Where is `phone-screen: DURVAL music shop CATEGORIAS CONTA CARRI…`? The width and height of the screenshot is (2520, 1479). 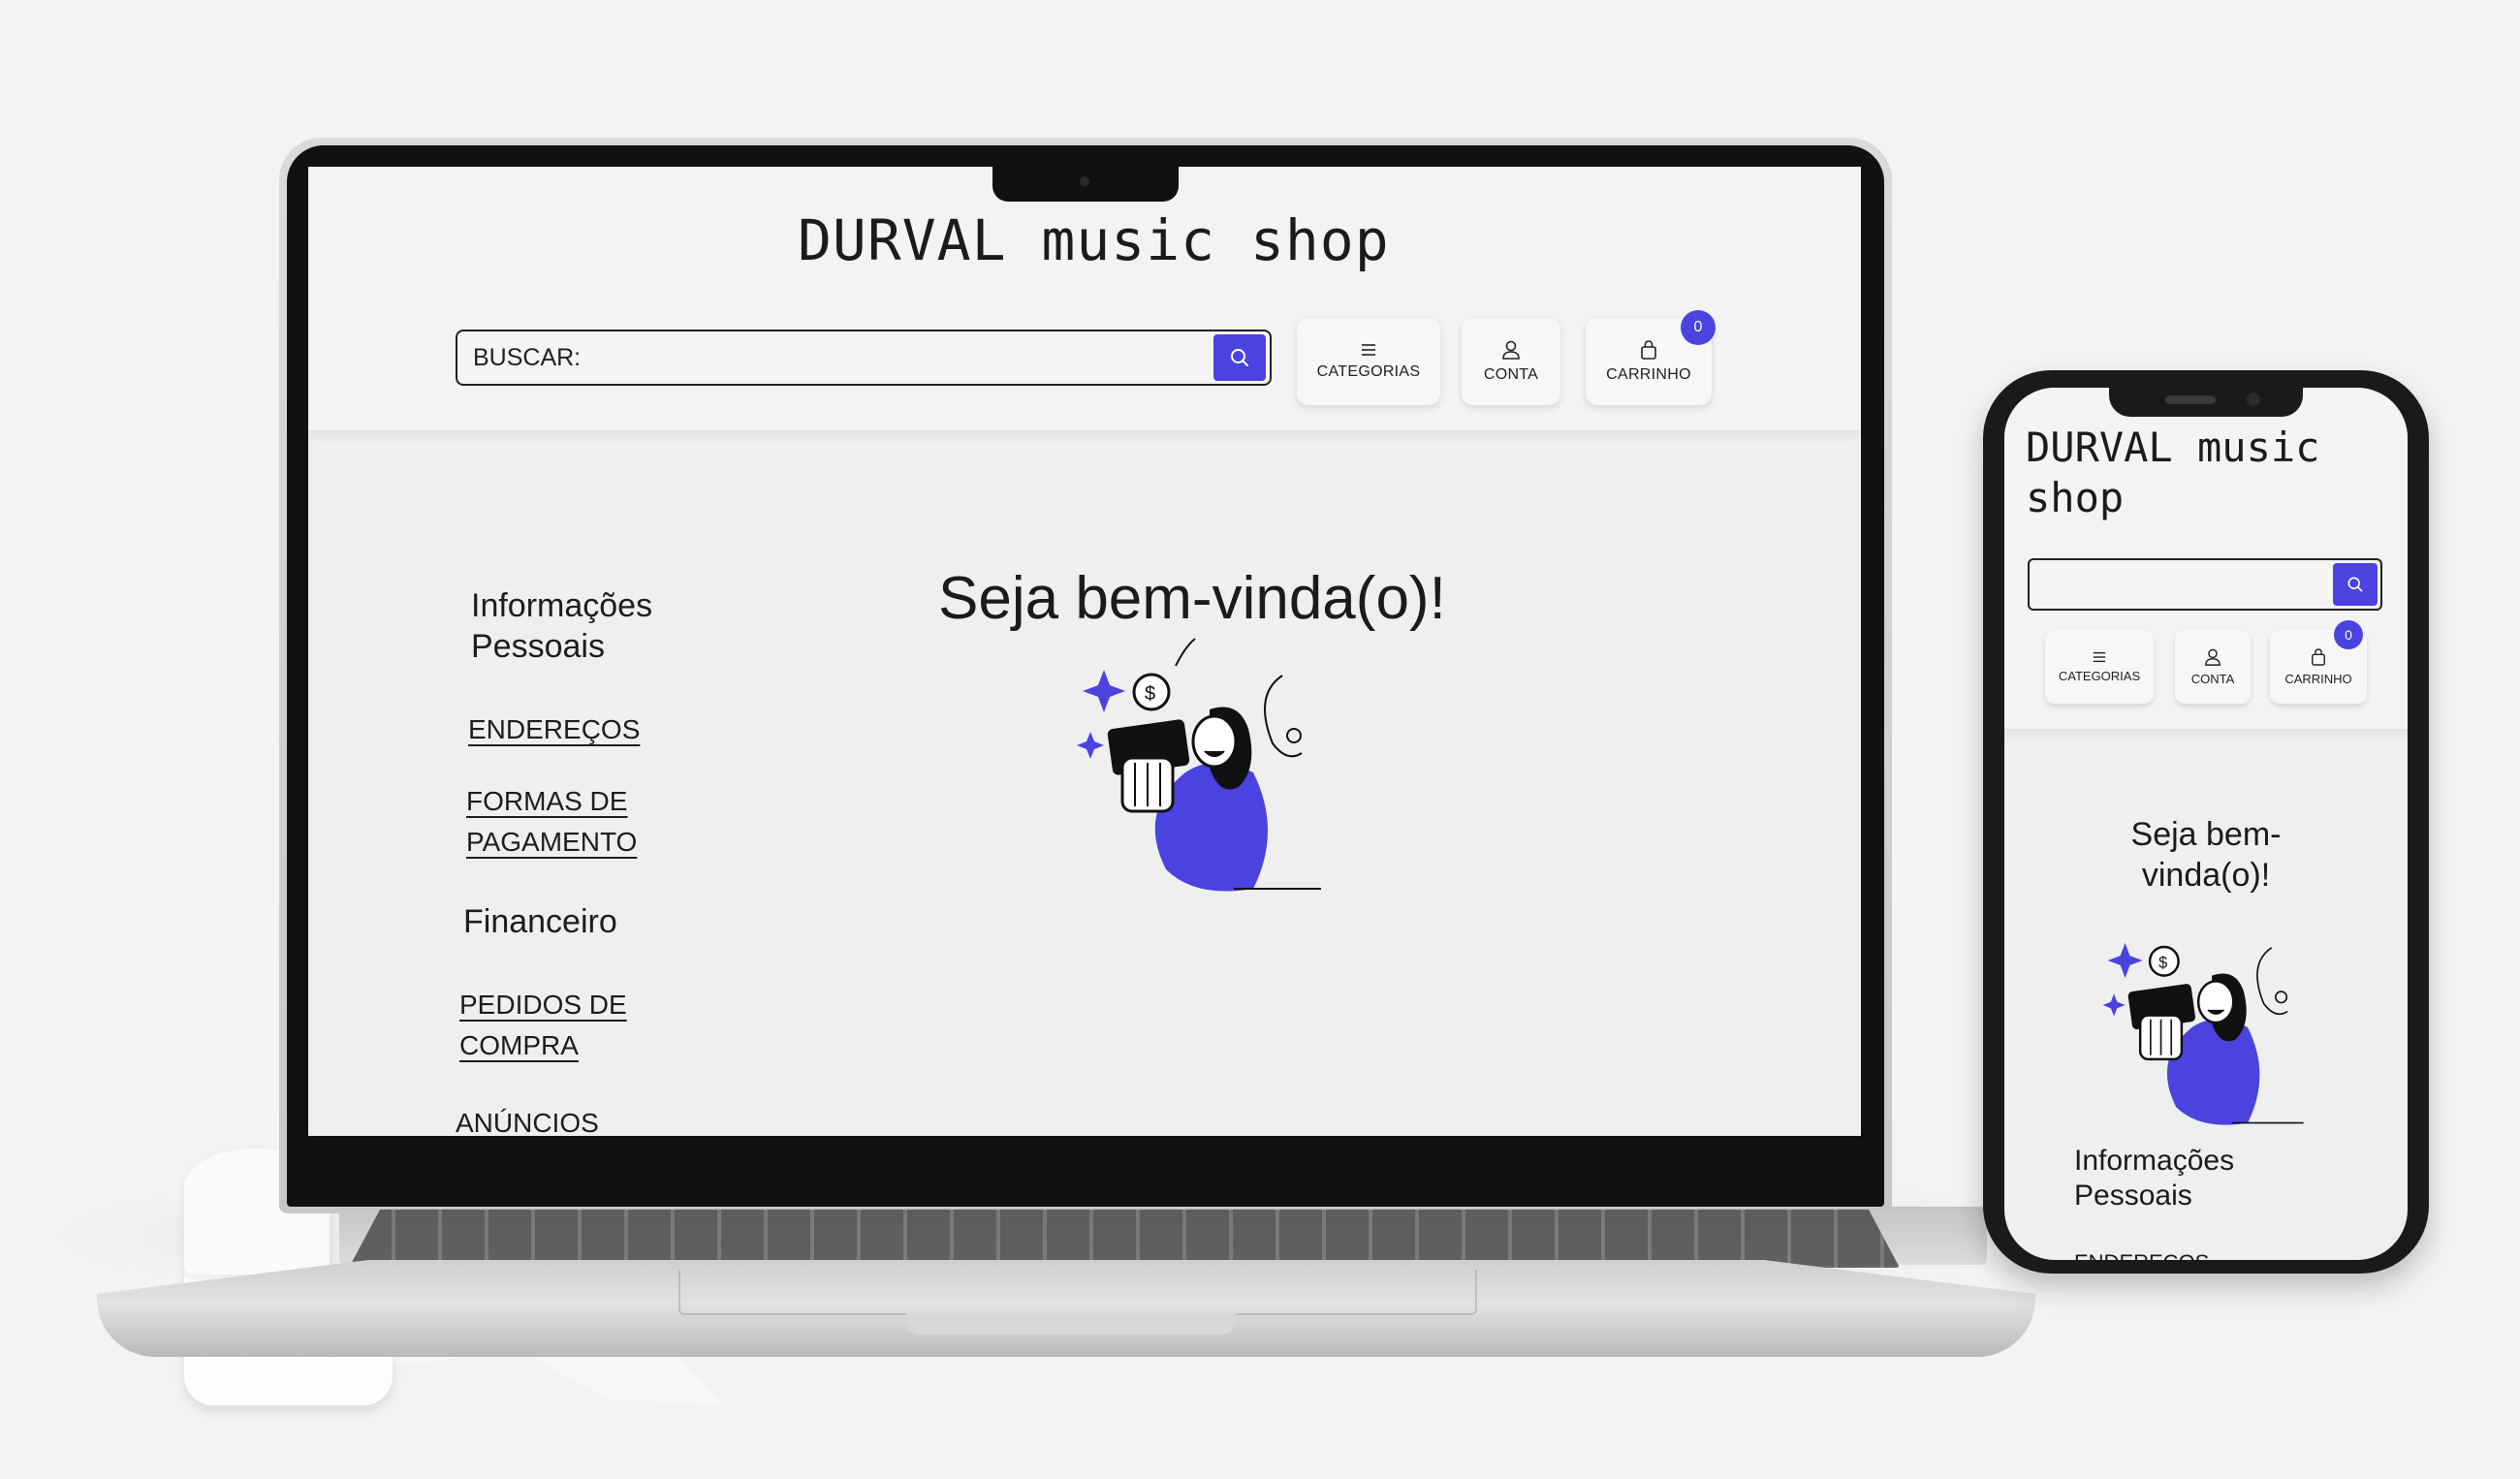 phone-screen: DURVAL music shop CATEGORIAS CONTA CARRI… is located at coordinates (2206, 824).